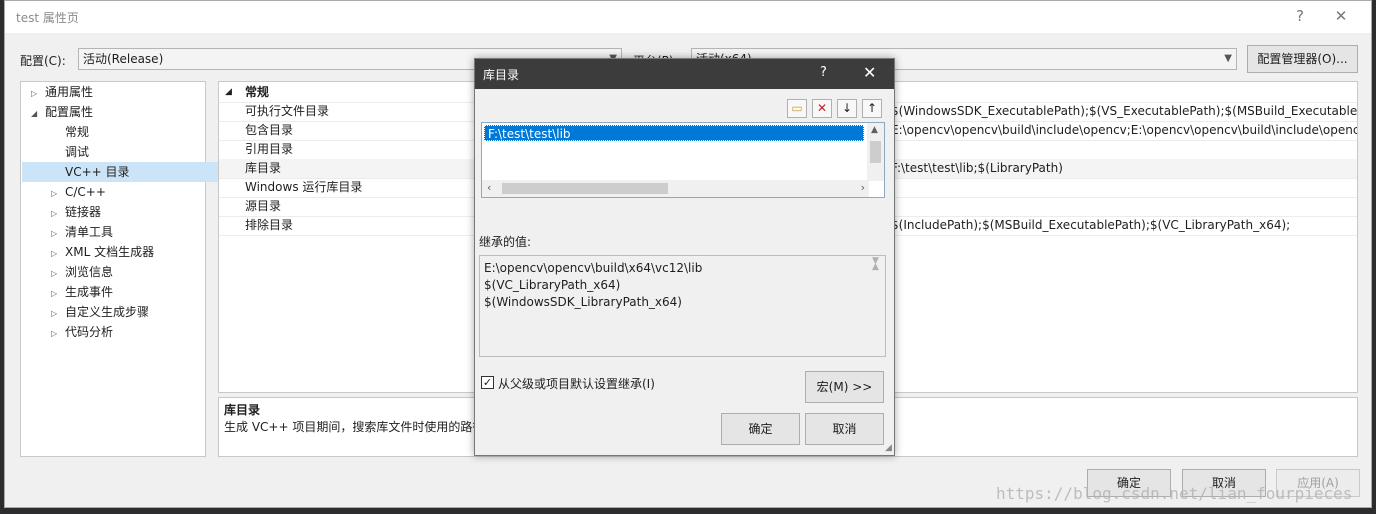 The image size is (1376, 514). I want to click on property-name: 引用目录, so click(269, 149).